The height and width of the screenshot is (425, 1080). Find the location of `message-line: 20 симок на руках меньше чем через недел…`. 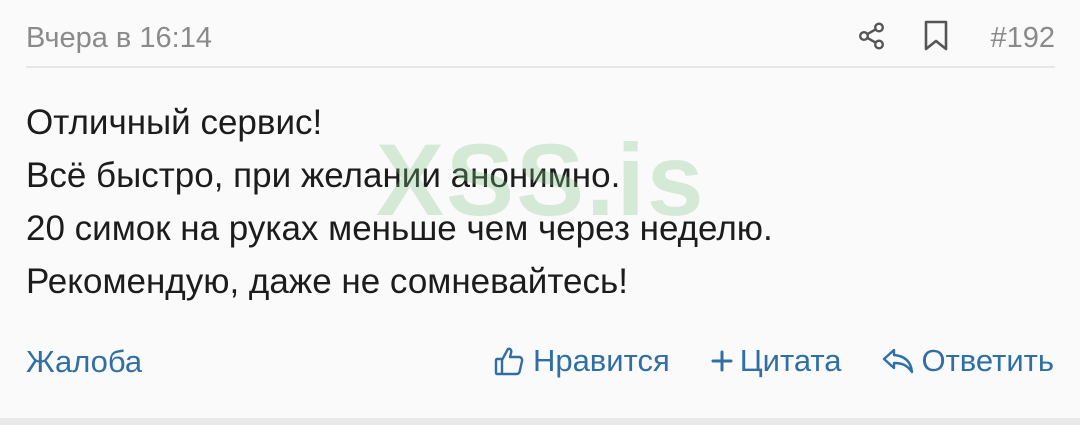

message-line: 20 симок на руках меньше чем через недел… is located at coordinates (399, 228).